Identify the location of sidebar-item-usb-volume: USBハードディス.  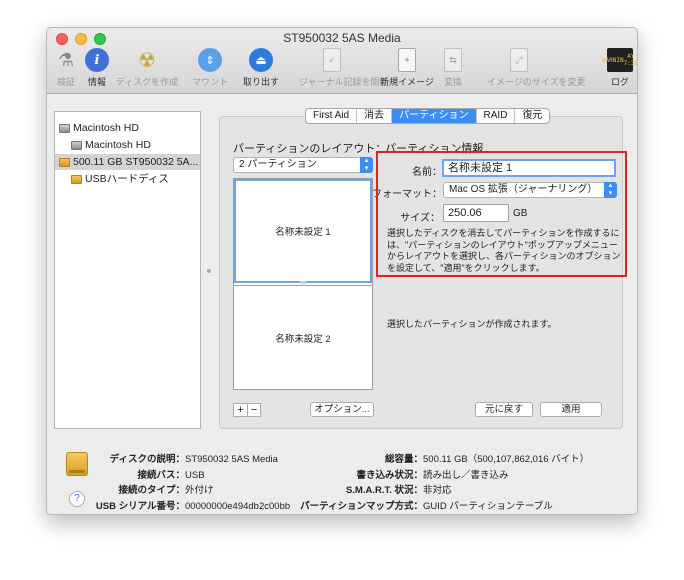
(120, 179).